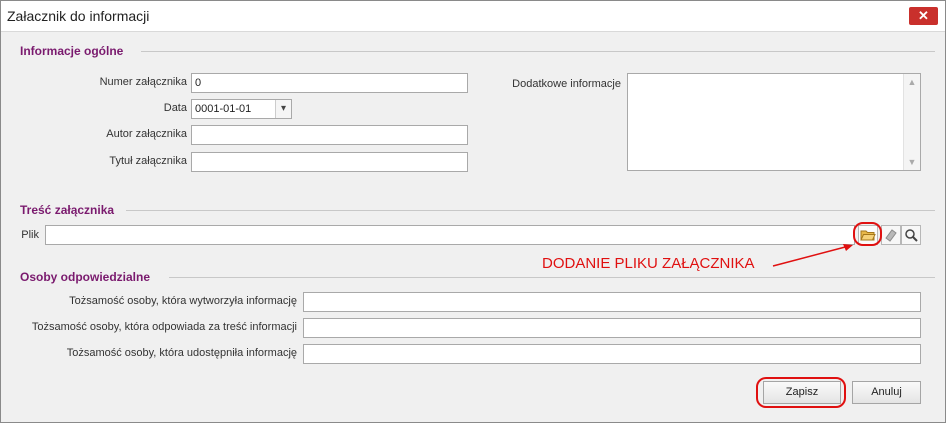  Describe the element at coordinates (450, 235) in the screenshot. I see `file-field` at that location.